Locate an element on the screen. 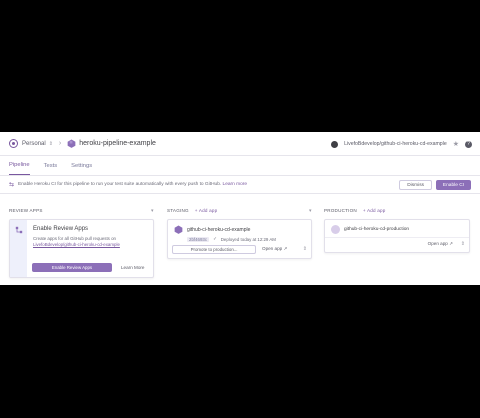 This screenshot has width=480, height=418. production-app-line: github-ci-heroku-cd-production is located at coordinates (397, 229).